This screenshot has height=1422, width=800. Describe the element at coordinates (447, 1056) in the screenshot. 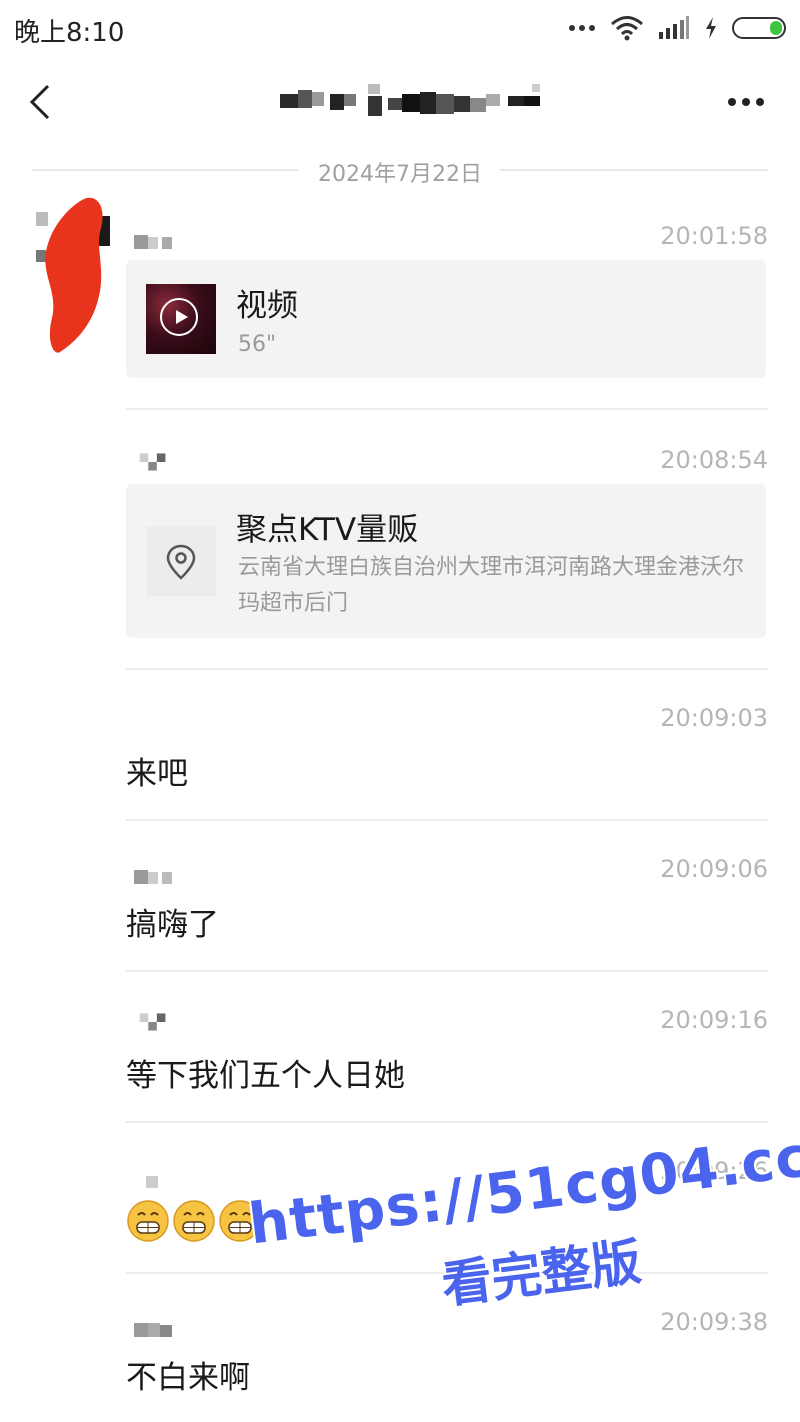

I see `message-item: 20:09:16 等下我们五个人日她` at that location.